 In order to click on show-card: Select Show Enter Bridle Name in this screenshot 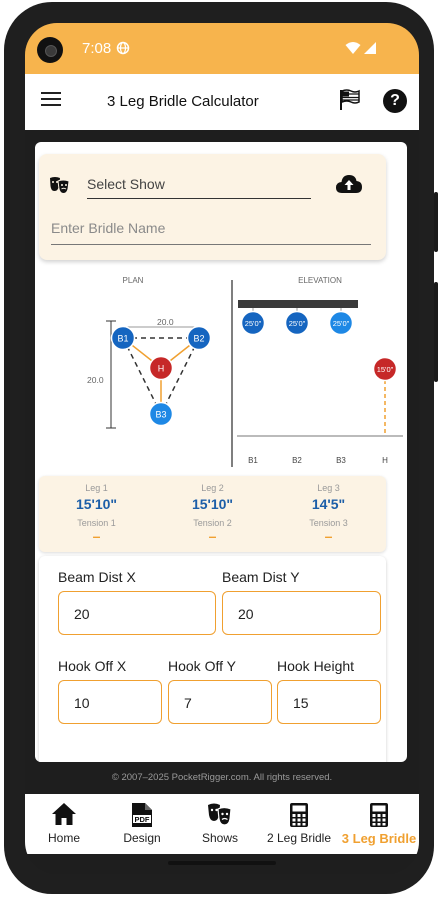, I will do `click(212, 207)`.